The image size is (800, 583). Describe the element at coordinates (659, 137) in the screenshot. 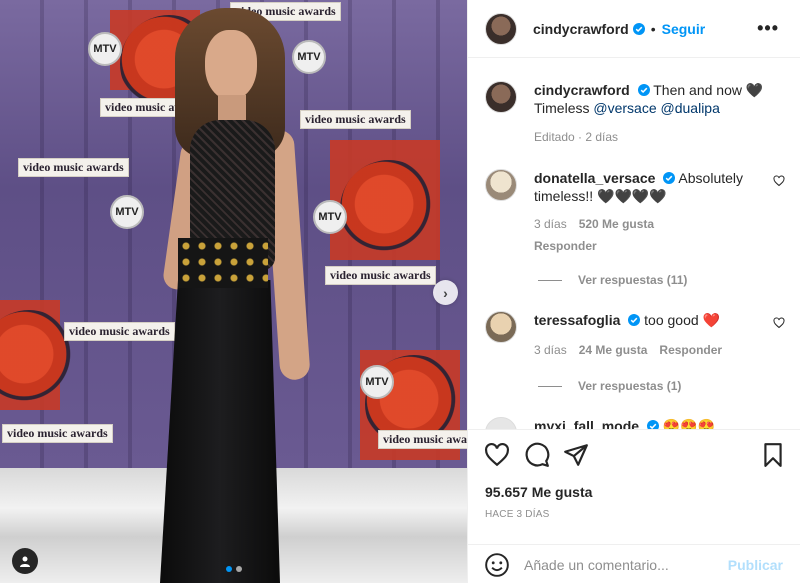

I see `caption-meta: Editado · 2 días` at that location.